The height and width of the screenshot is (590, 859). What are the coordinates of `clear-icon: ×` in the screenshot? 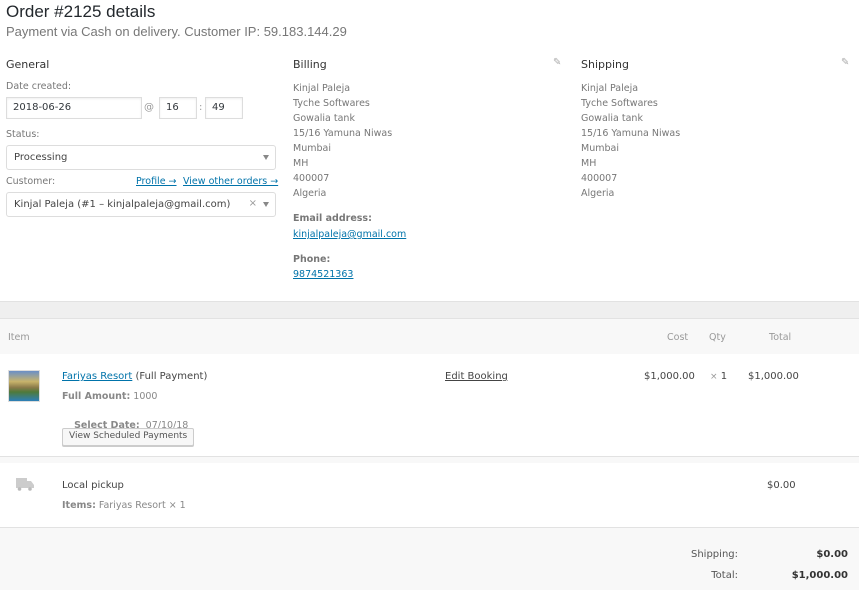 It's located at (253, 203).